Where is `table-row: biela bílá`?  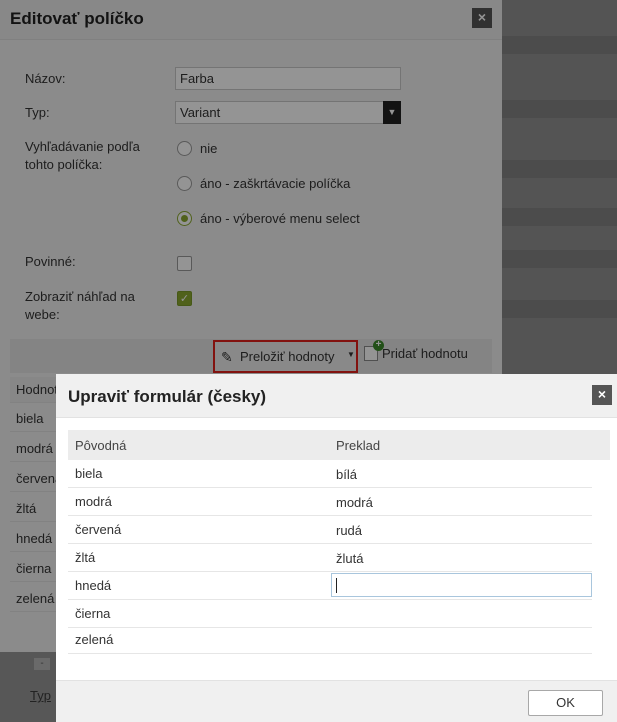
table-row: biela bílá is located at coordinates (330, 474).